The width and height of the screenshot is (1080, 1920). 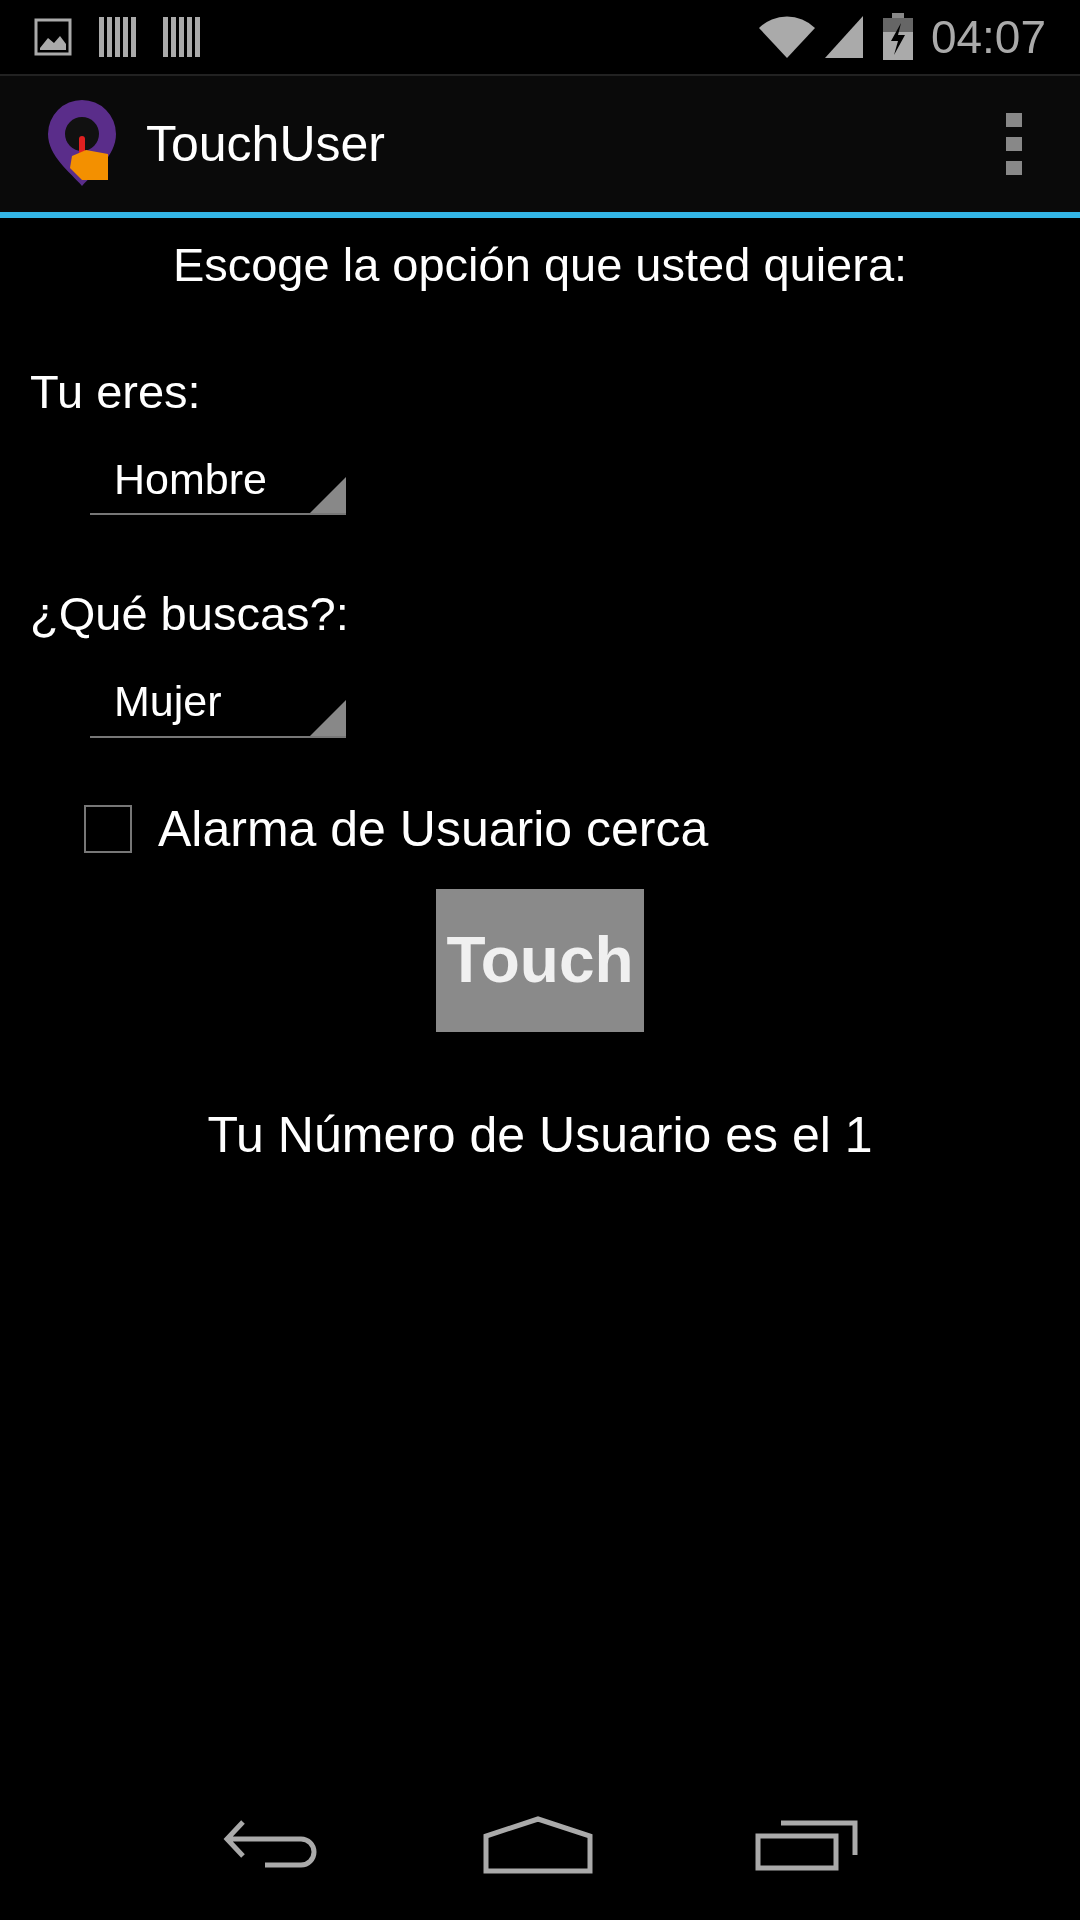 I want to click on checkbox-label: Alarma de Usuario cerca, so click(x=433, y=829).